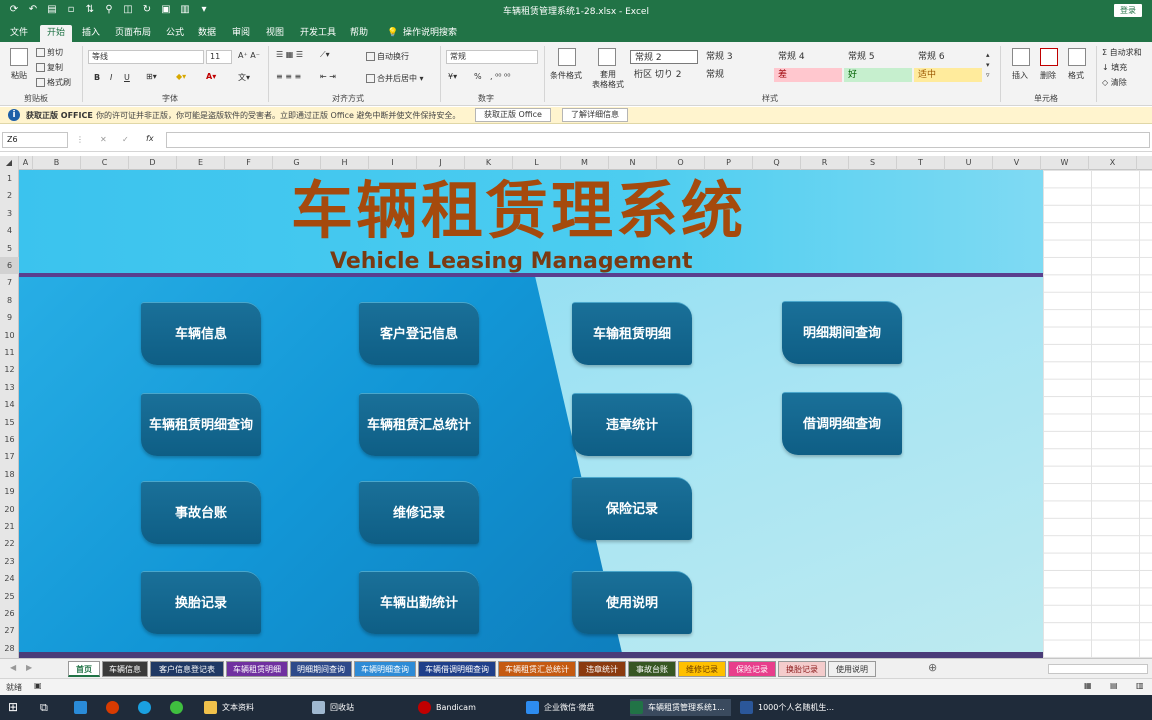 This screenshot has height=720, width=1152. What do you see at coordinates (969, 163) in the screenshot?
I see `column-u: U` at bounding box center [969, 163].